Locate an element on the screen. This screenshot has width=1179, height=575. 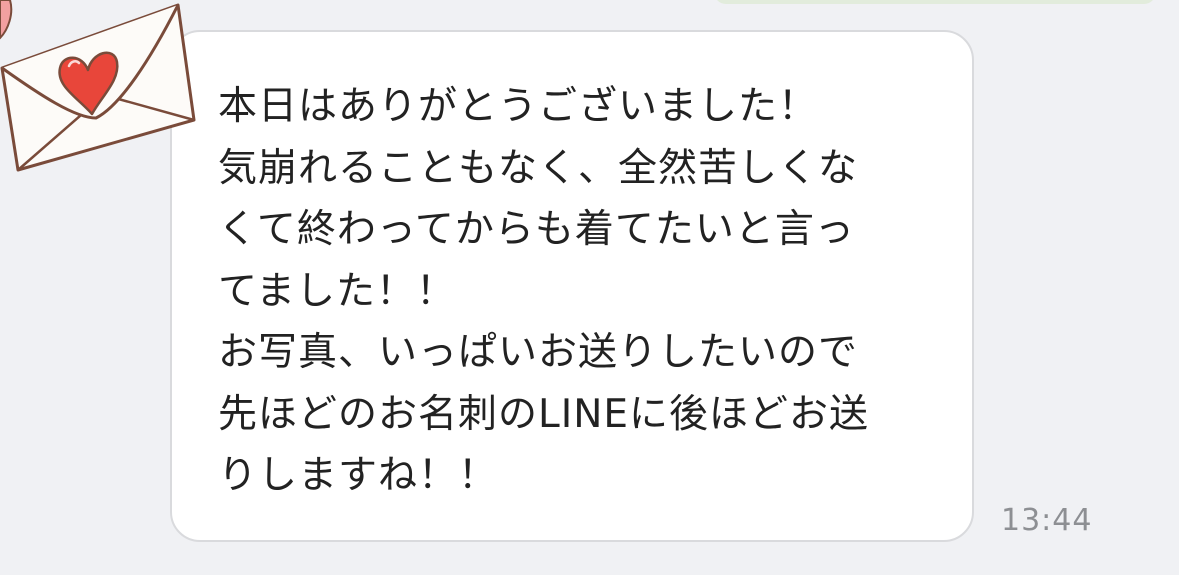
message-line: くて終わってからも着てたいと言っ is located at coordinates (536, 229).